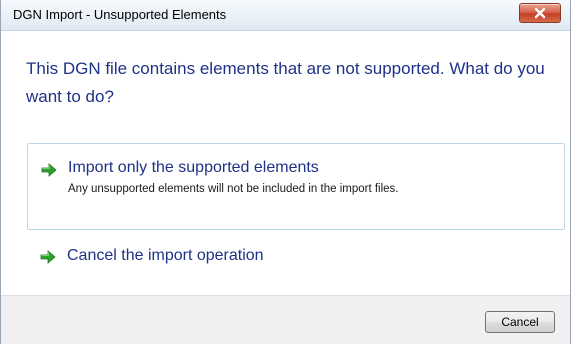  Describe the element at coordinates (285, 15) in the screenshot. I see `title-bar: DGN Import - Unsupported Elements` at that location.